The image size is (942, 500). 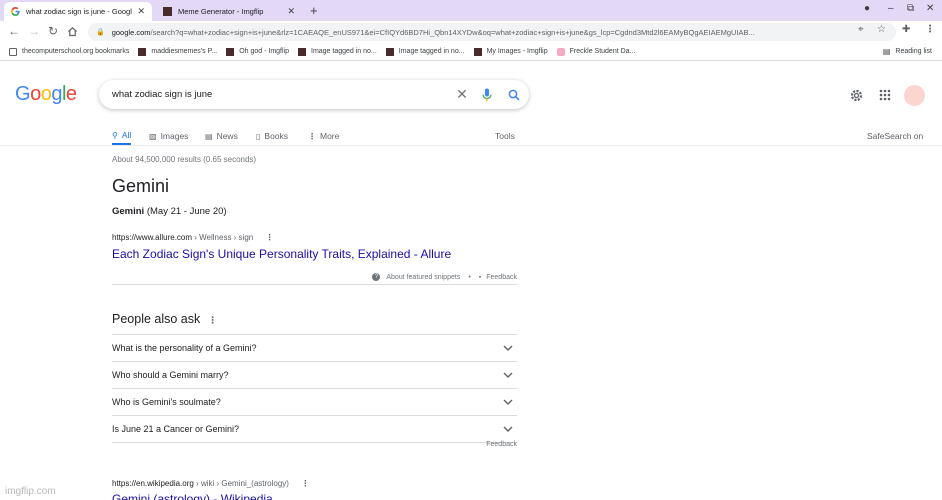 I want to click on search-query-text: what zodiac sign is june, so click(x=280, y=94).